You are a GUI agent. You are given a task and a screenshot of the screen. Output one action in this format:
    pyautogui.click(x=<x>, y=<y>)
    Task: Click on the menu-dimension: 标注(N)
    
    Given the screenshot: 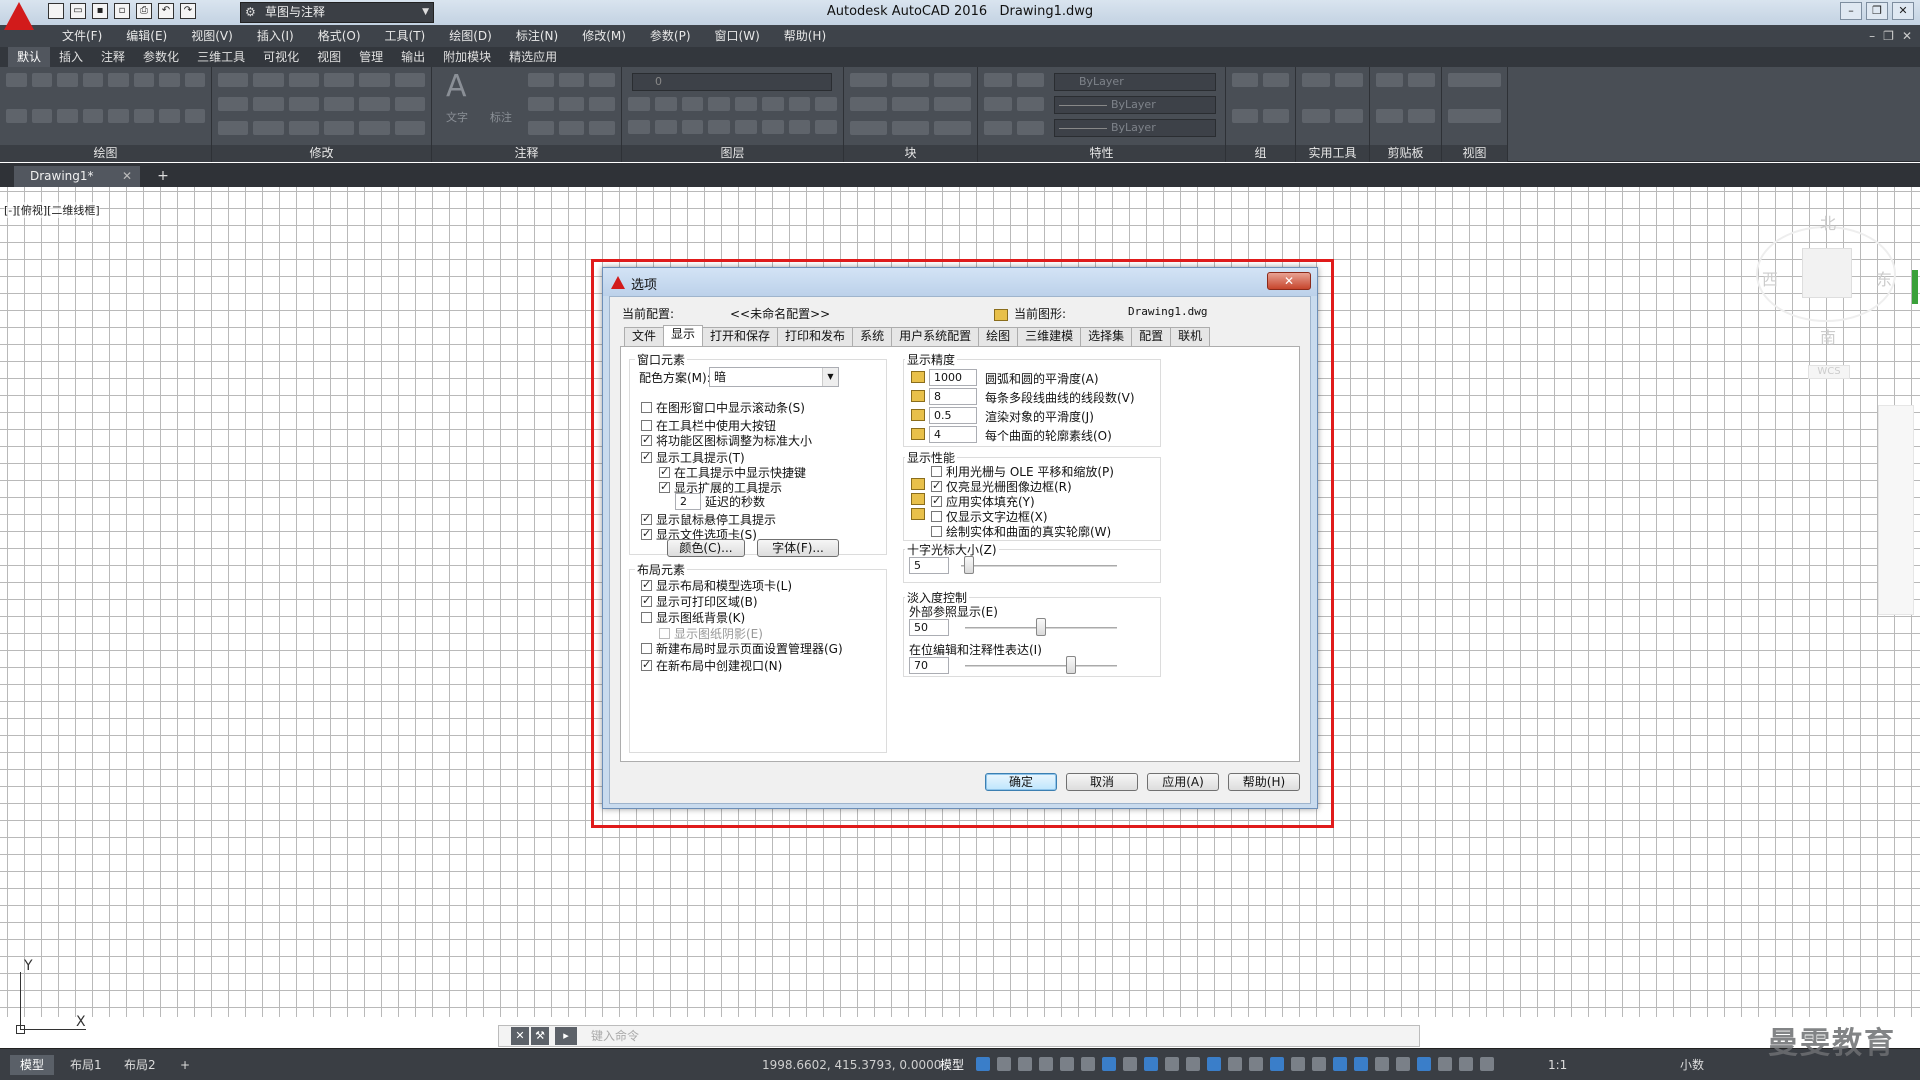 What is the action you would take?
    pyautogui.click(x=537, y=36)
    